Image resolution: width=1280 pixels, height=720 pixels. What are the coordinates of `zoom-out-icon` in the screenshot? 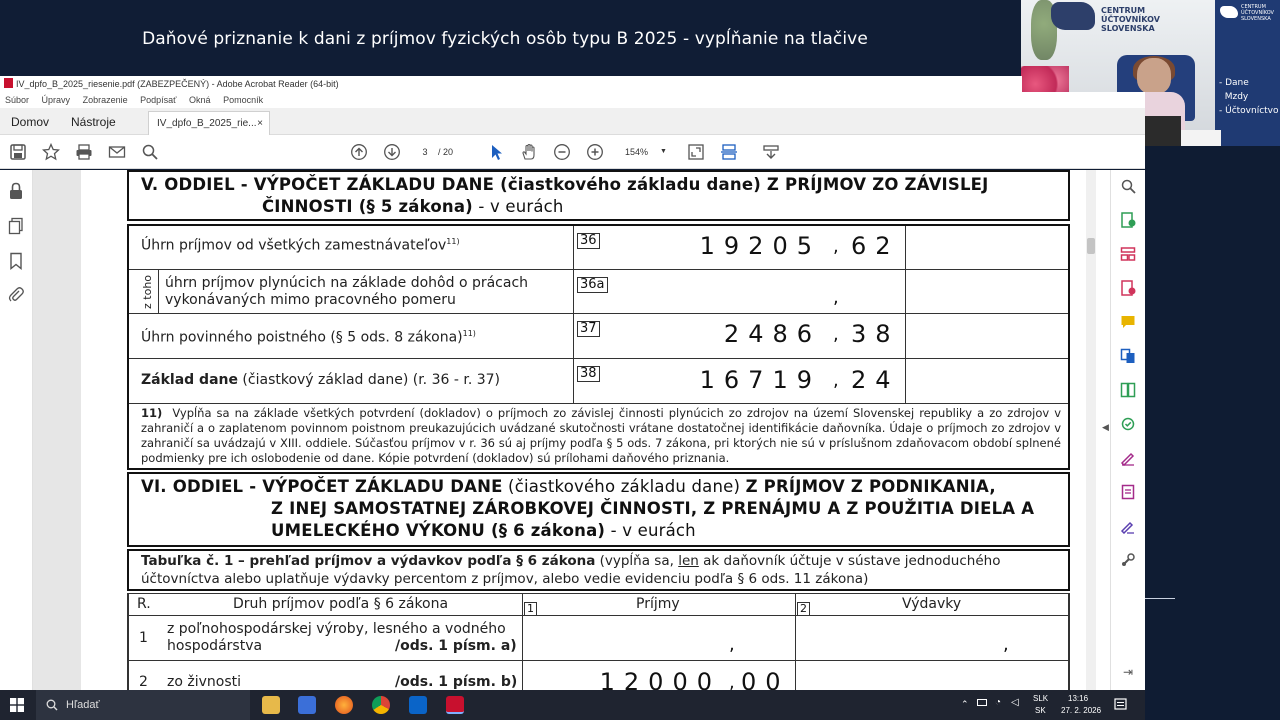 It's located at (562, 152).